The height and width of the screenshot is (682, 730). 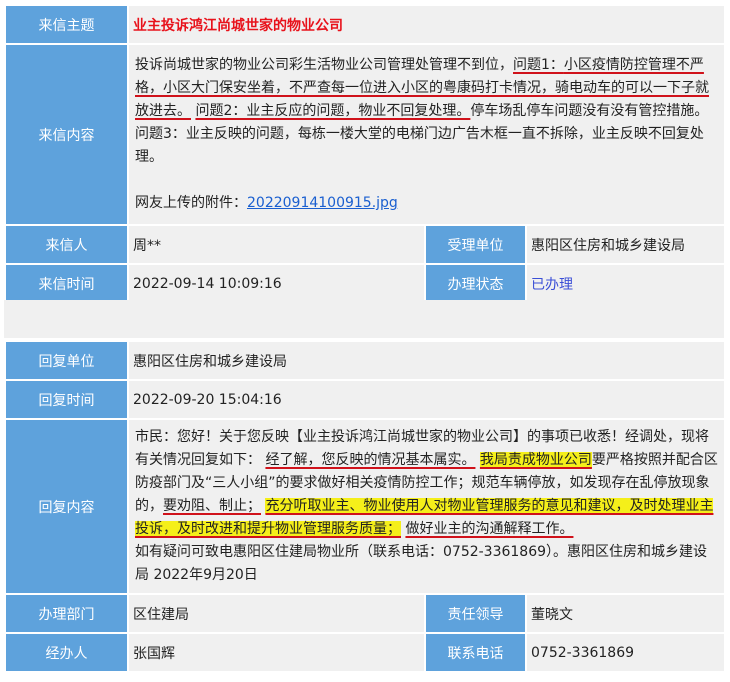 What do you see at coordinates (66, 24) in the screenshot?
I see `subject-label: 来信主题` at bounding box center [66, 24].